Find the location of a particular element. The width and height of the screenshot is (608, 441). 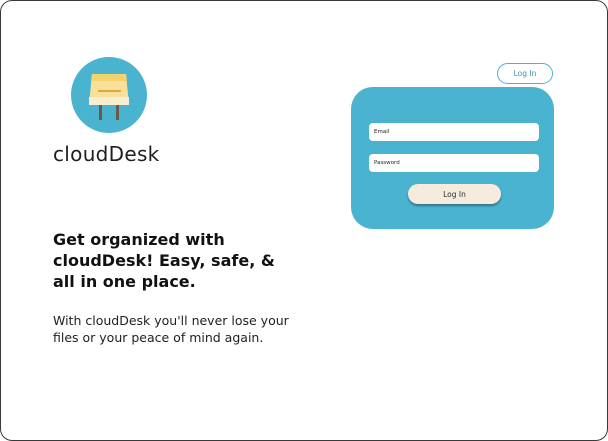

login-card: Log In is located at coordinates (452, 158).